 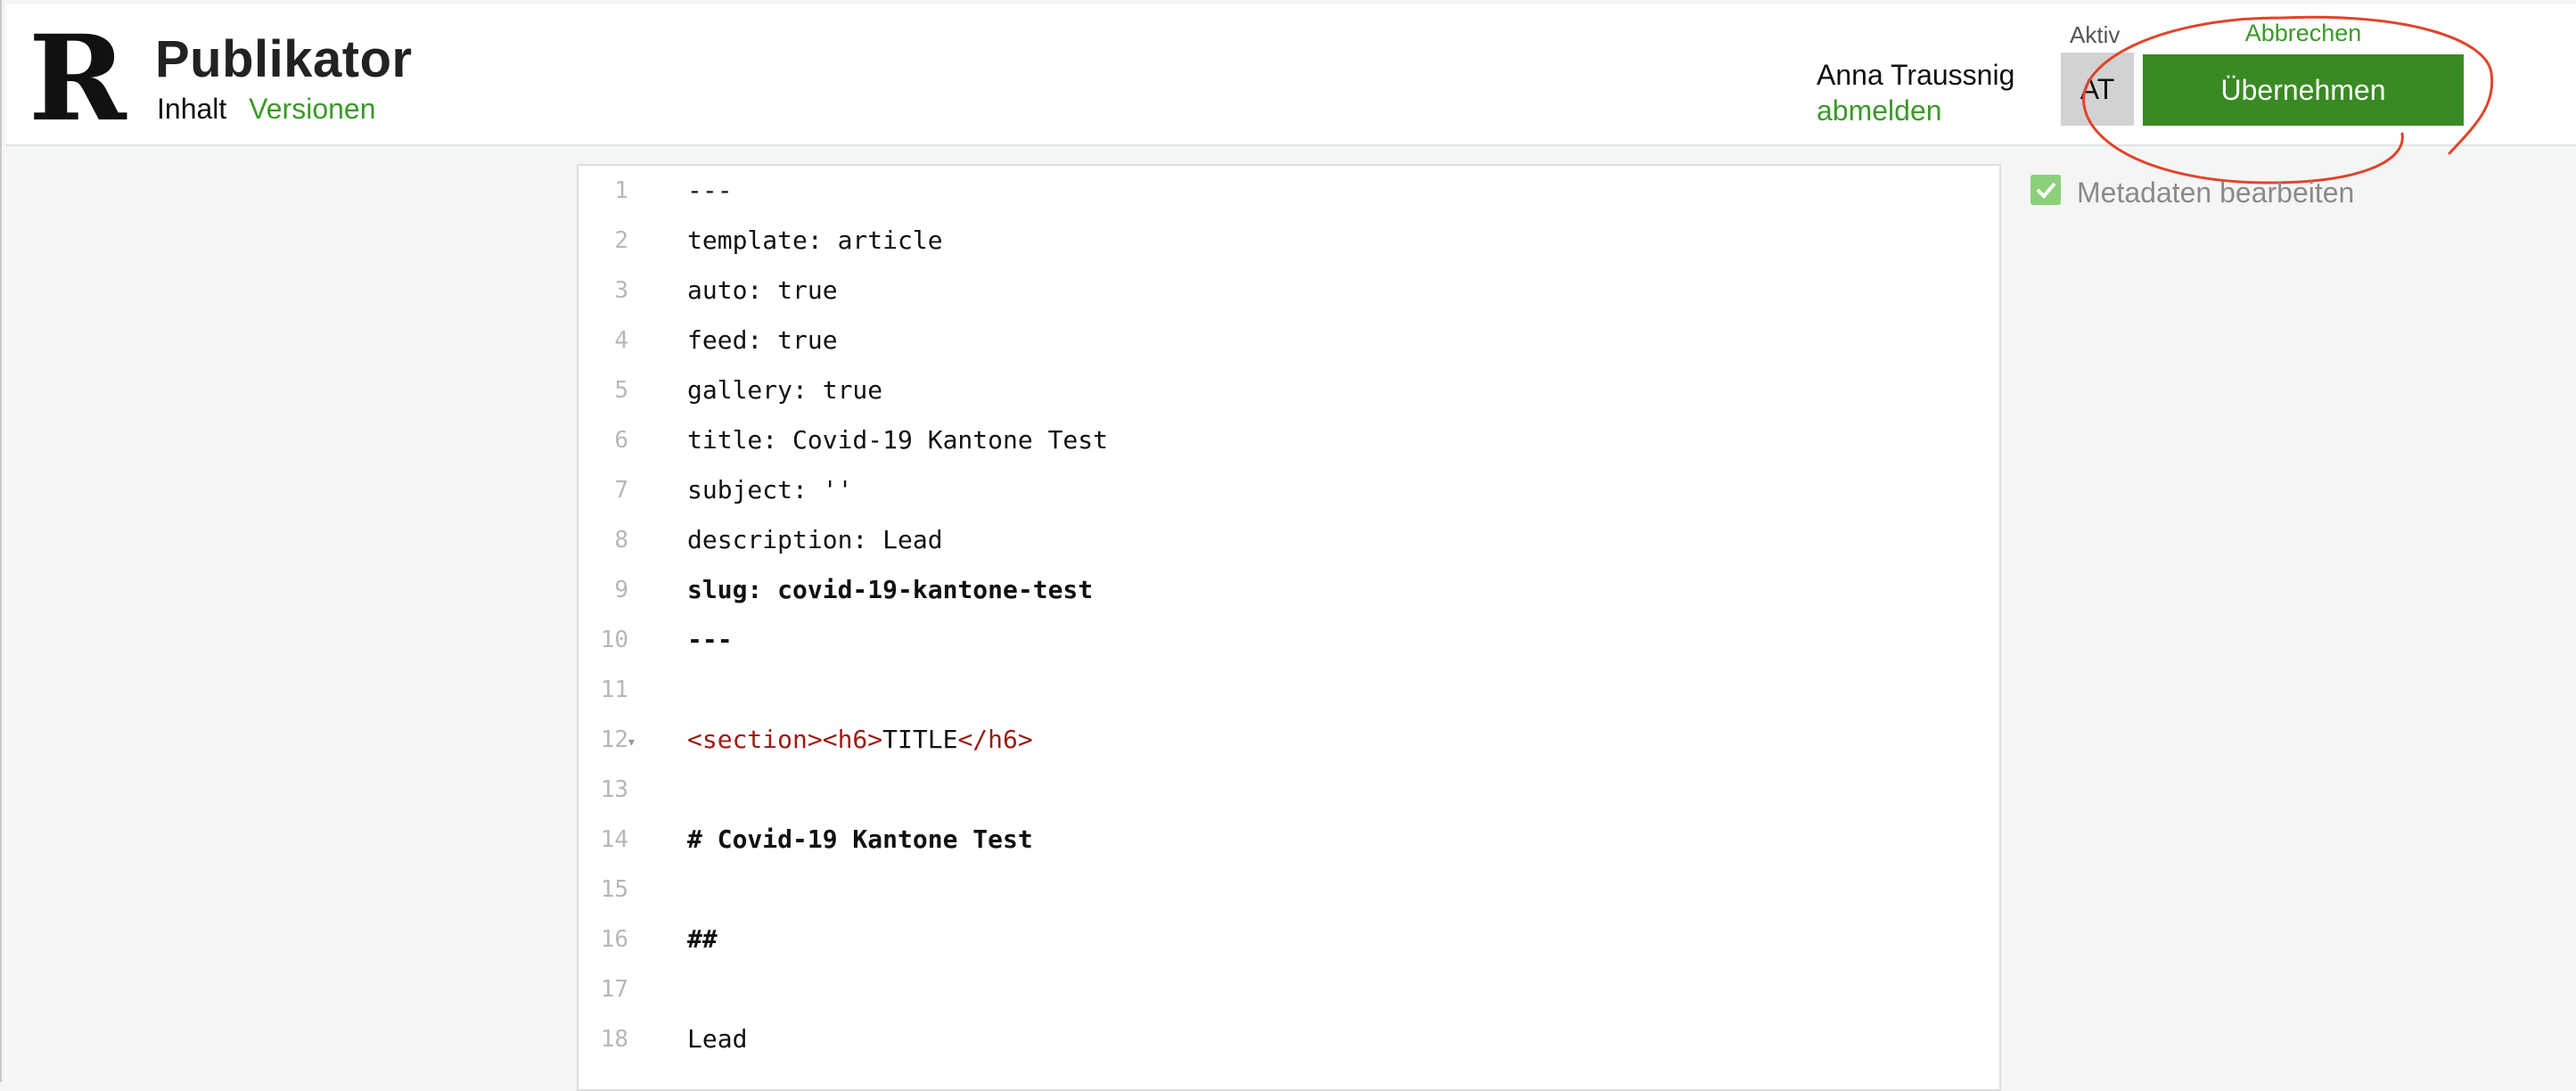 I want to click on html-text-token: TITLE, so click(x=920, y=739).